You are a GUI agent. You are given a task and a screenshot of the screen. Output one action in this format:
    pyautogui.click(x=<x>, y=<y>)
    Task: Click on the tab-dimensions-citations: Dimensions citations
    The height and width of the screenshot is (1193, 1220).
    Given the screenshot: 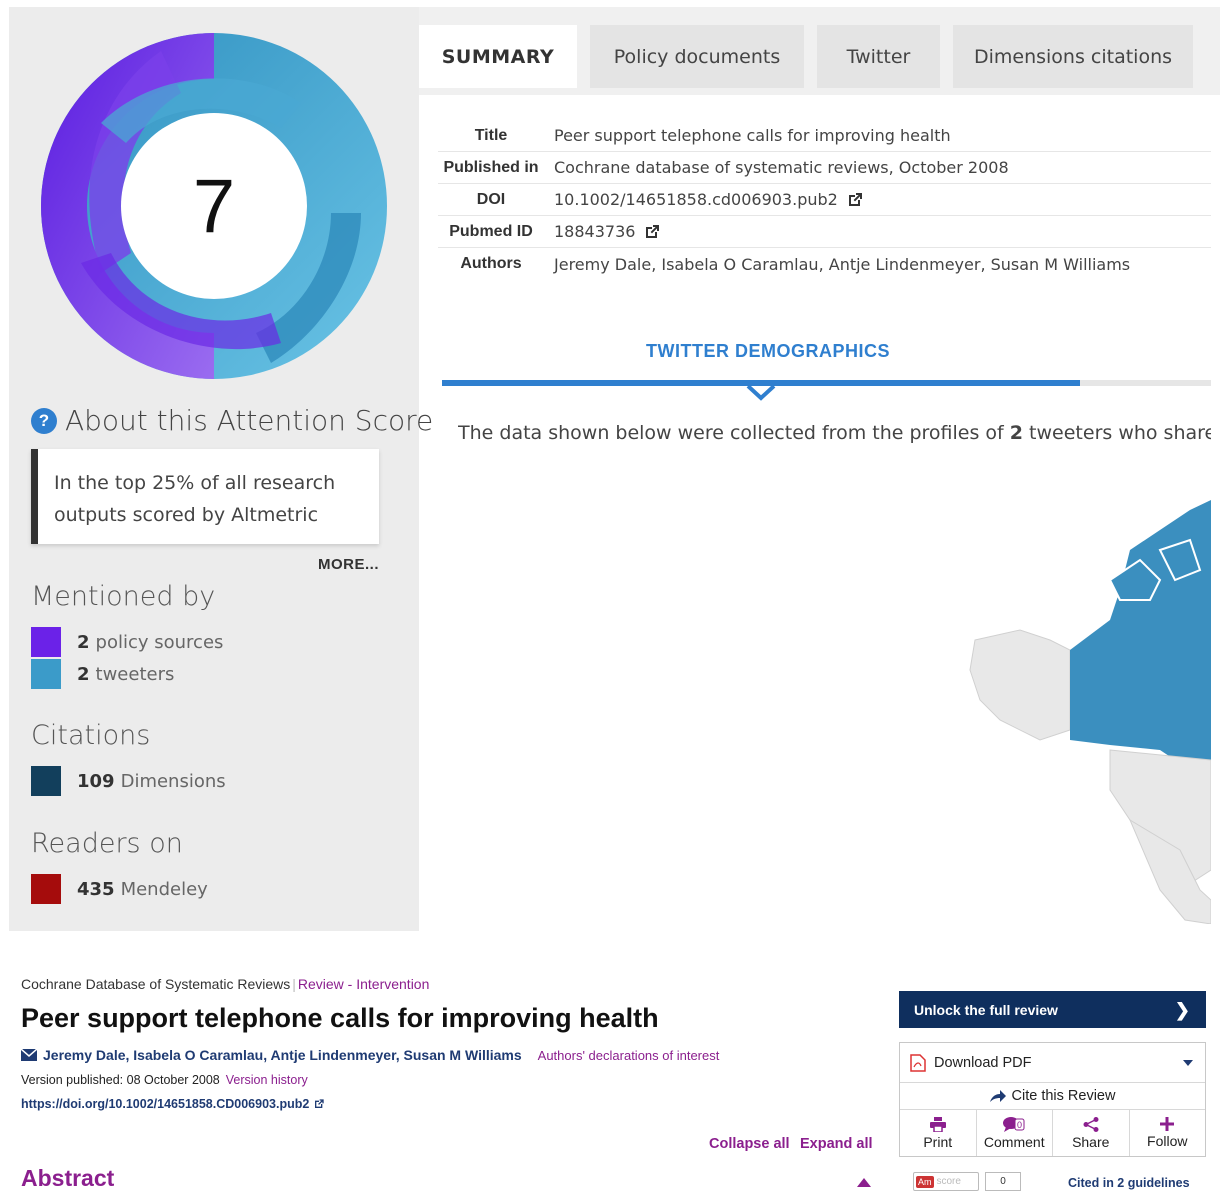 What is the action you would take?
    pyautogui.click(x=1073, y=56)
    